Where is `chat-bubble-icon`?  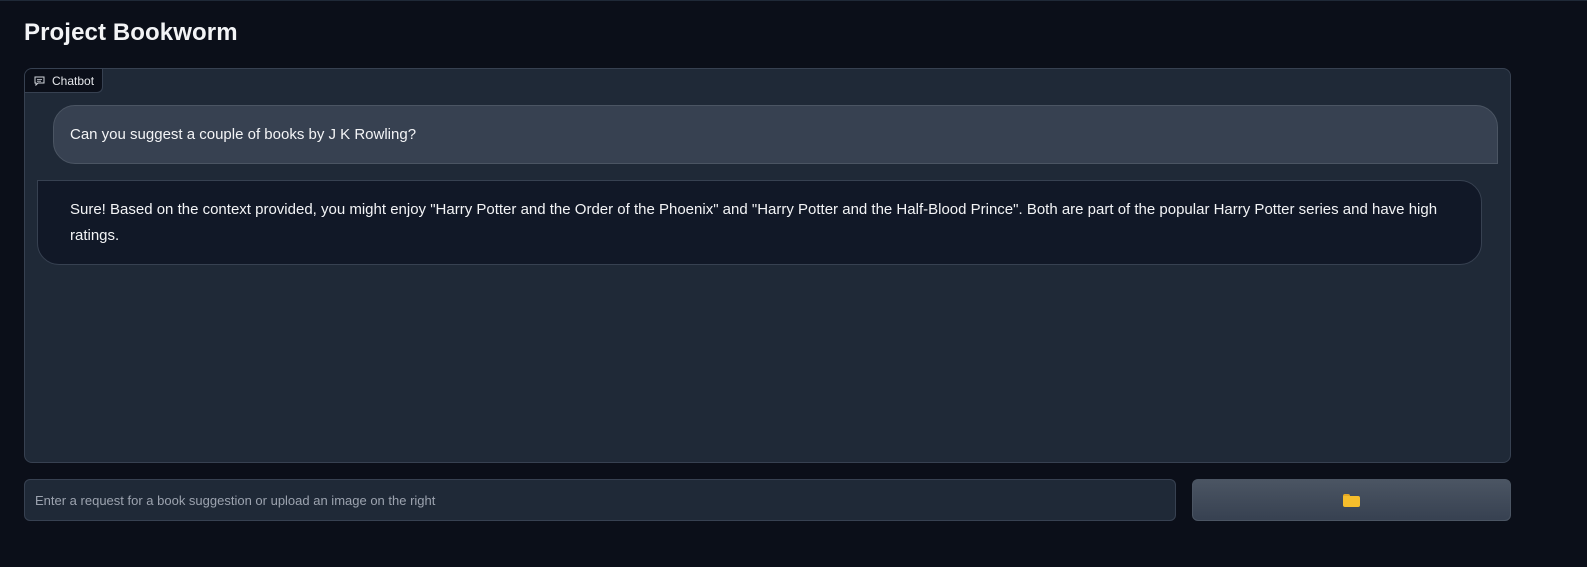
chat-bubble-icon is located at coordinates (39, 81).